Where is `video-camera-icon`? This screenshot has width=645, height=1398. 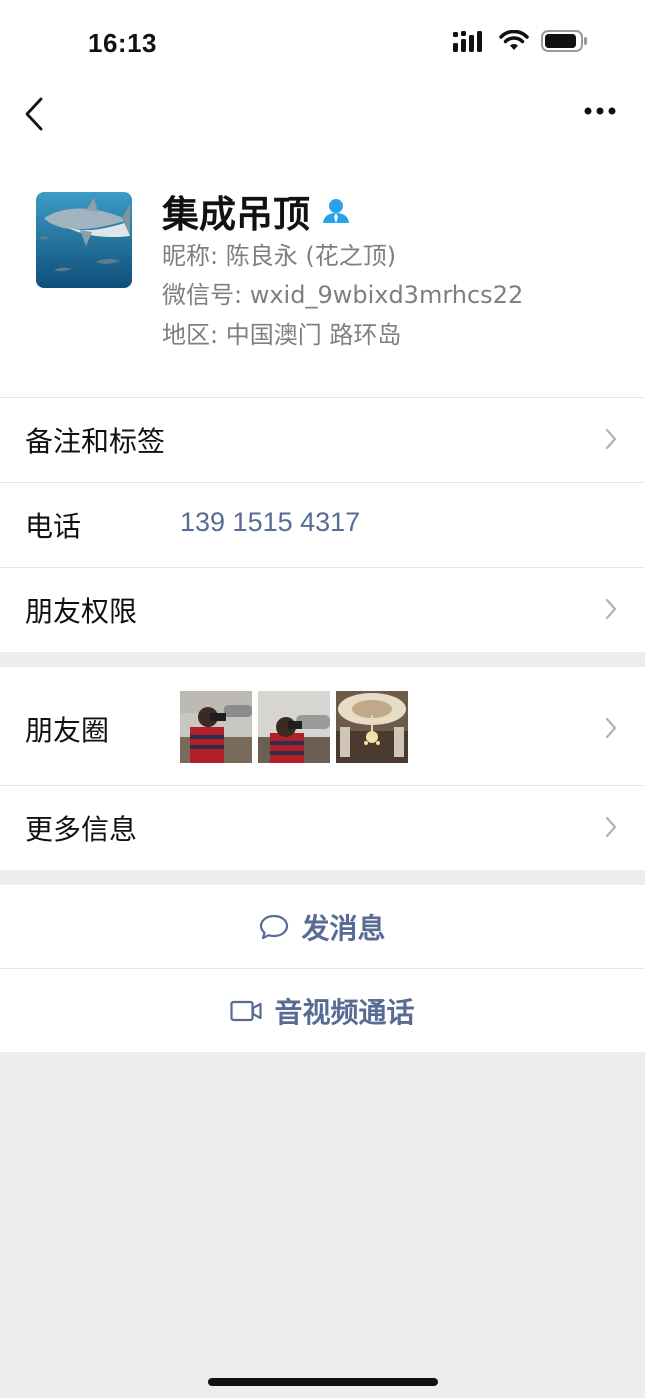 video-camera-icon is located at coordinates (246, 1010).